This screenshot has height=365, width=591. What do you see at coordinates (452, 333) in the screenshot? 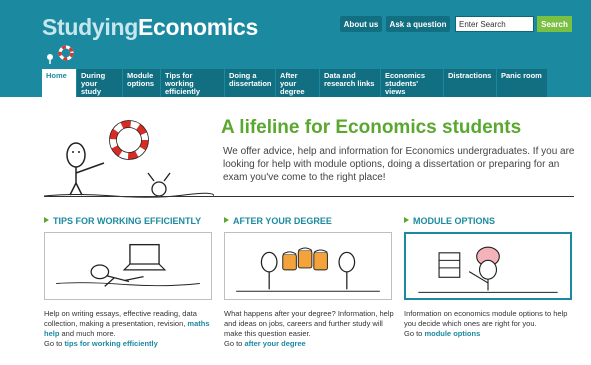
I see `goto-module-options-link: module options` at bounding box center [452, 333].